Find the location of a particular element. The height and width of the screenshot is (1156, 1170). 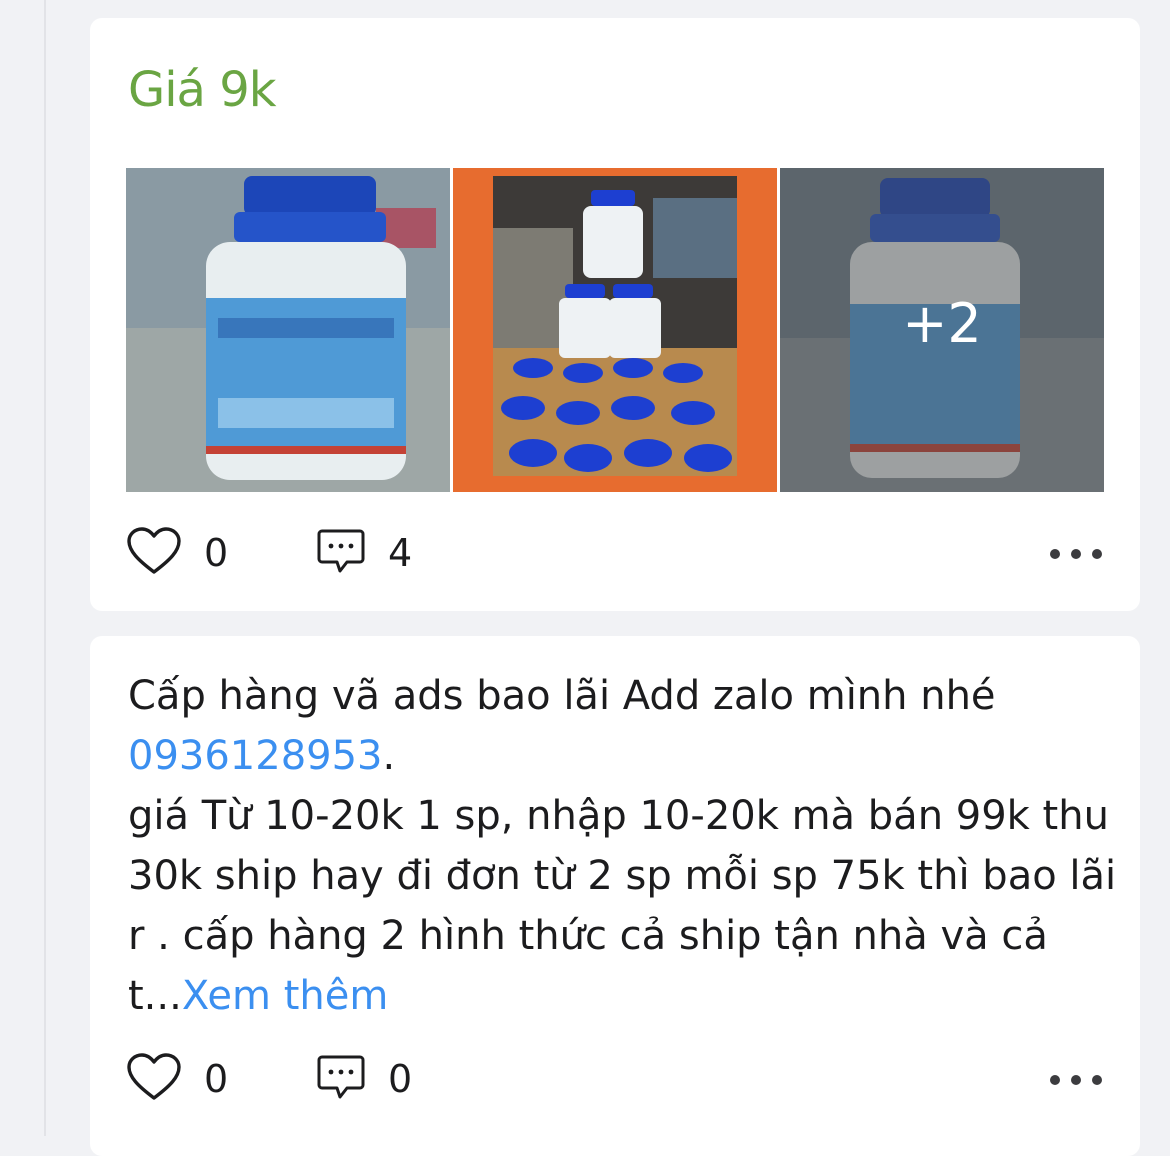

post-actions: 0 0 is located at coordinates (615, 1079).